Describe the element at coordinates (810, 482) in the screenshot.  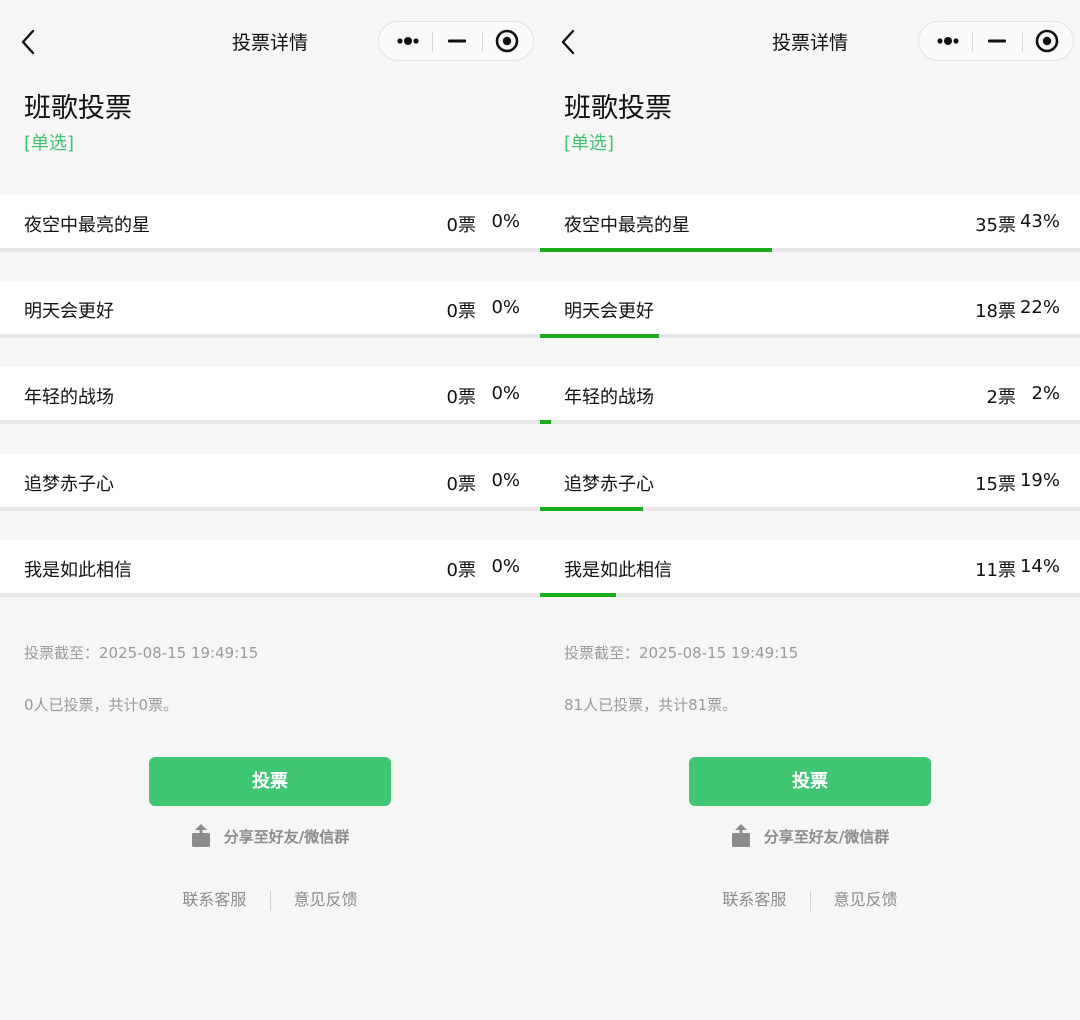
I see `vote-option: 追梦赤子心 15票 19%` at that location.